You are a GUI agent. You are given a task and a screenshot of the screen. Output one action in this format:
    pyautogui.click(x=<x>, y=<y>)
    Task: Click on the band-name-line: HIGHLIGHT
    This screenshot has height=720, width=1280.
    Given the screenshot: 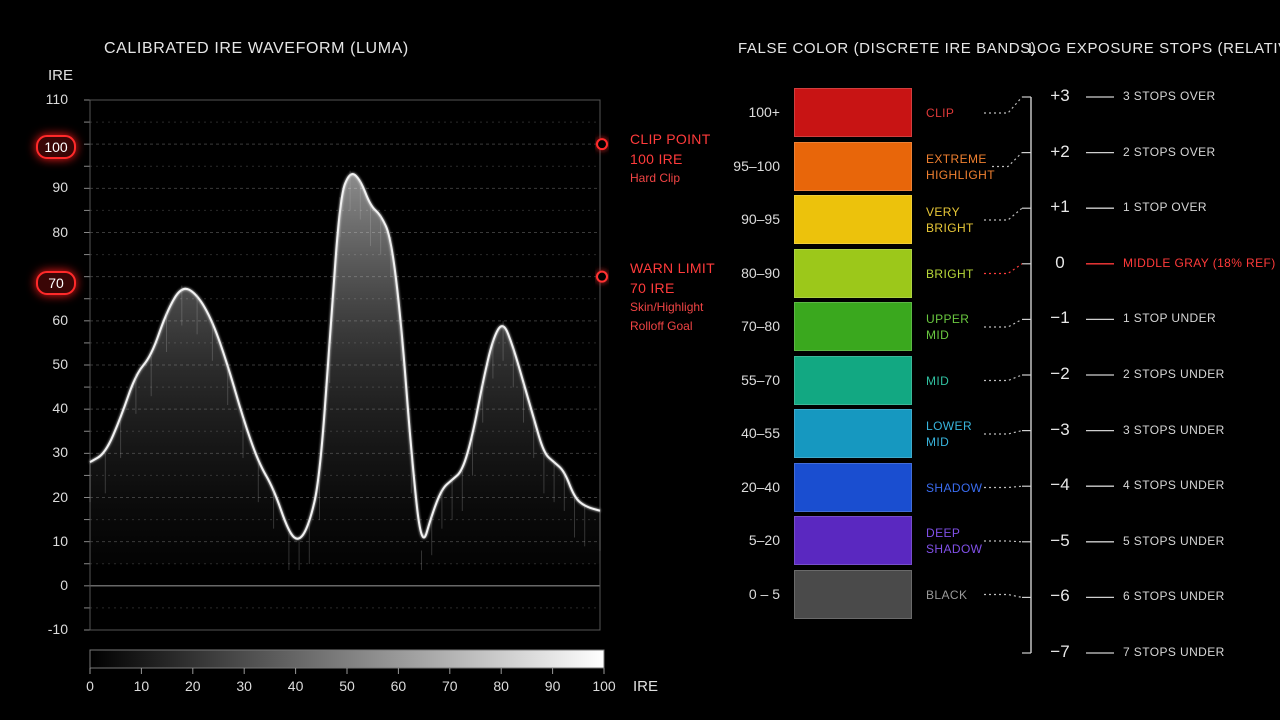 What is the action you would take?
    pyautogui.click(x=960, y=174)
    